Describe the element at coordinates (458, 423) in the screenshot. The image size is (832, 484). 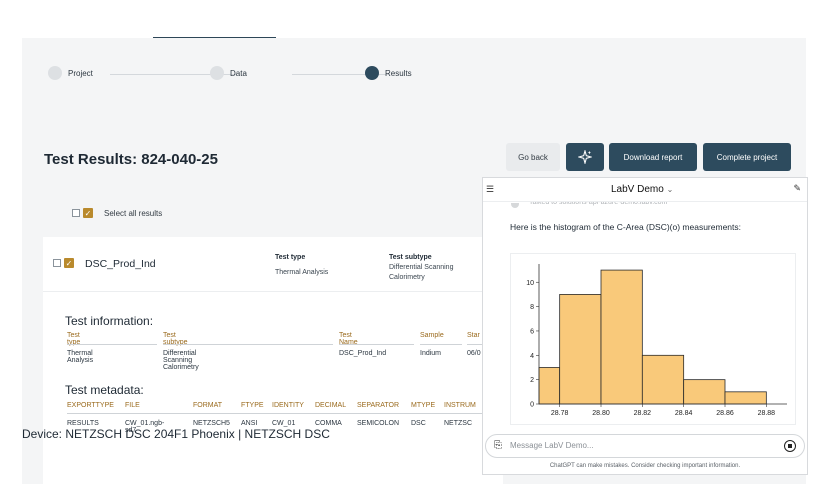
I see `table-cell: NETZSC` at that location.